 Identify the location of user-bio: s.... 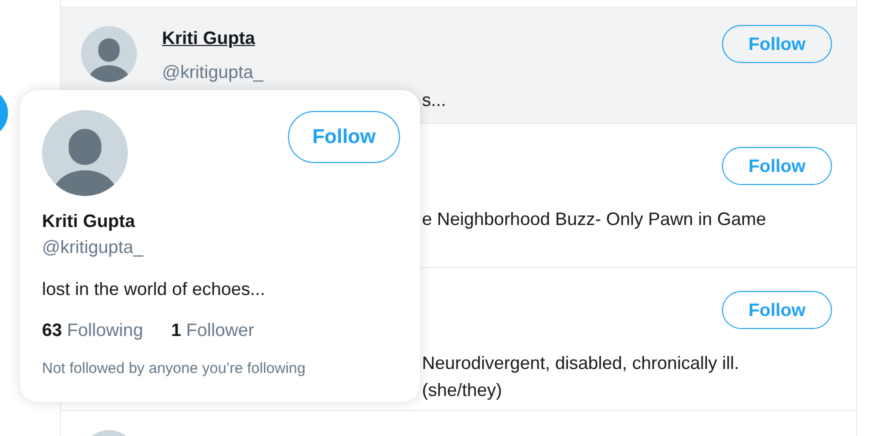
(435, 100).